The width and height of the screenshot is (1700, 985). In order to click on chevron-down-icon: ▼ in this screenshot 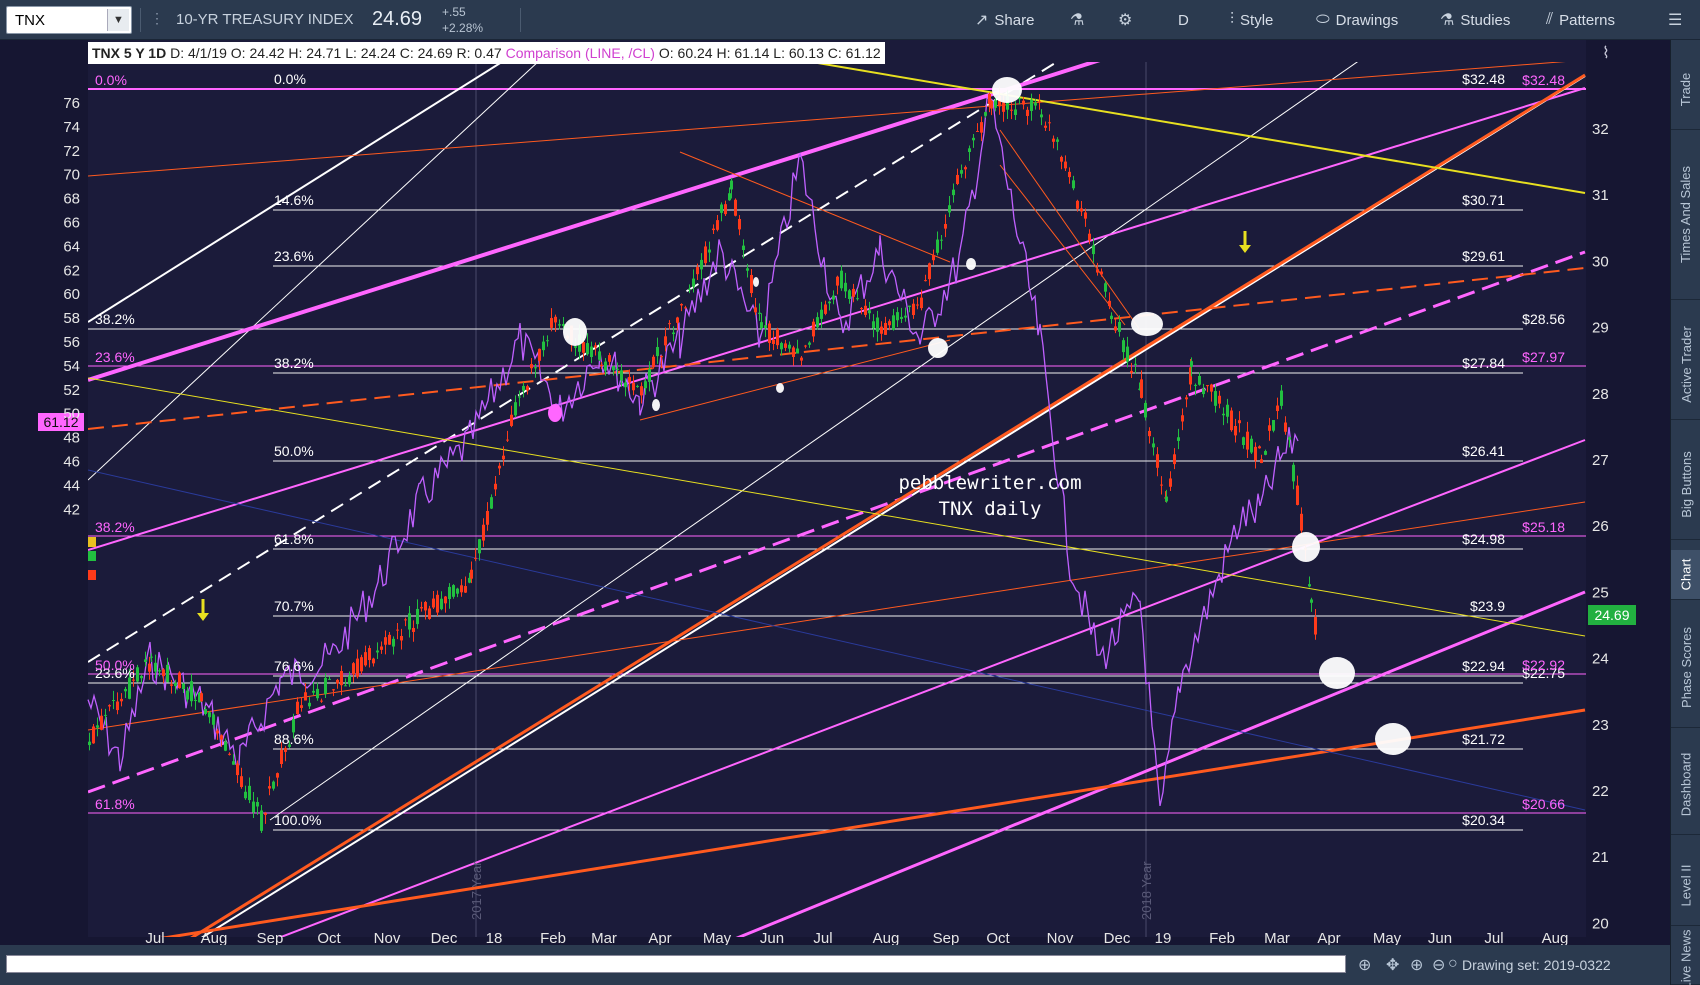, I will do `click(118, 20)`.